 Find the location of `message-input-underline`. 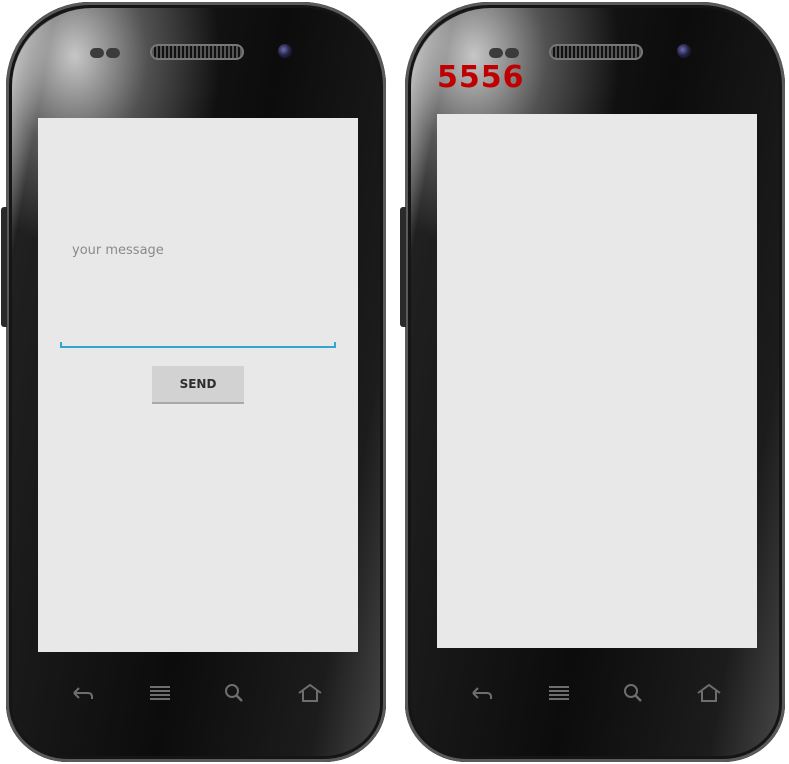

message-input-underline is located at coordinates (198, 345).